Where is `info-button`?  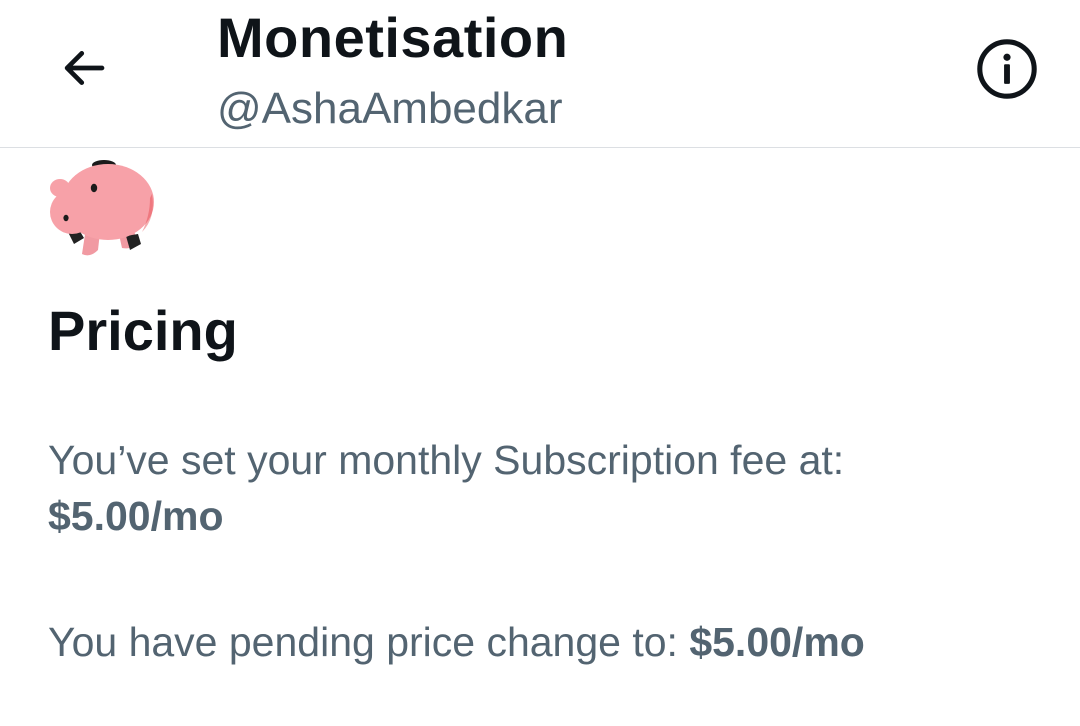 info-button is located at coordinates (1007, 69).